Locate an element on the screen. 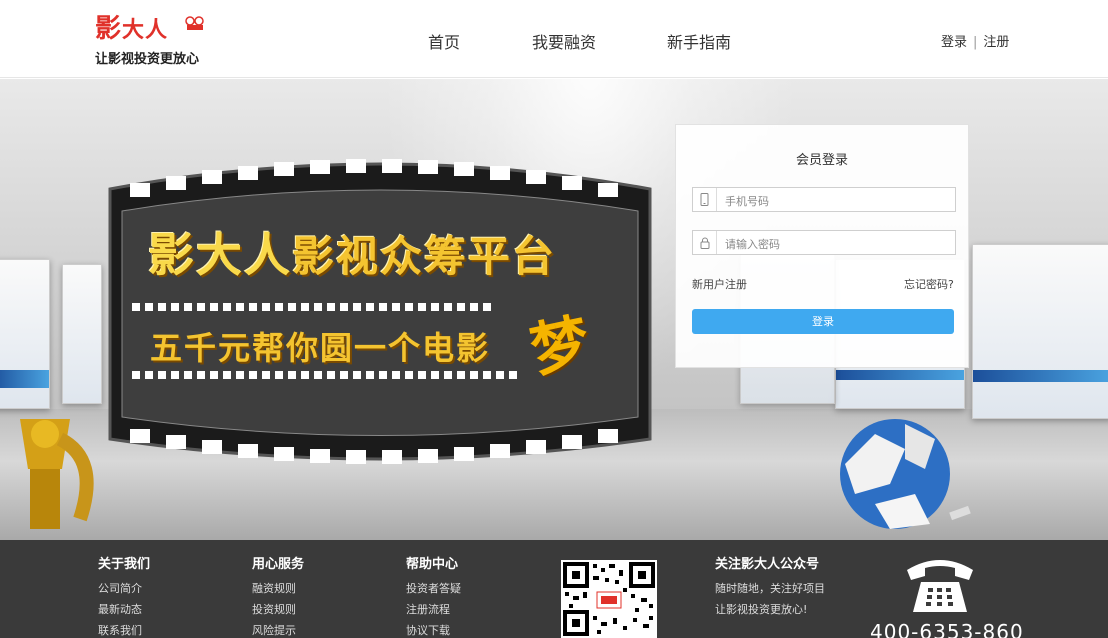 The width and height of the screenshot is (1108, 638). logo-char-ying: 影 is located at coordinates (109, 29).